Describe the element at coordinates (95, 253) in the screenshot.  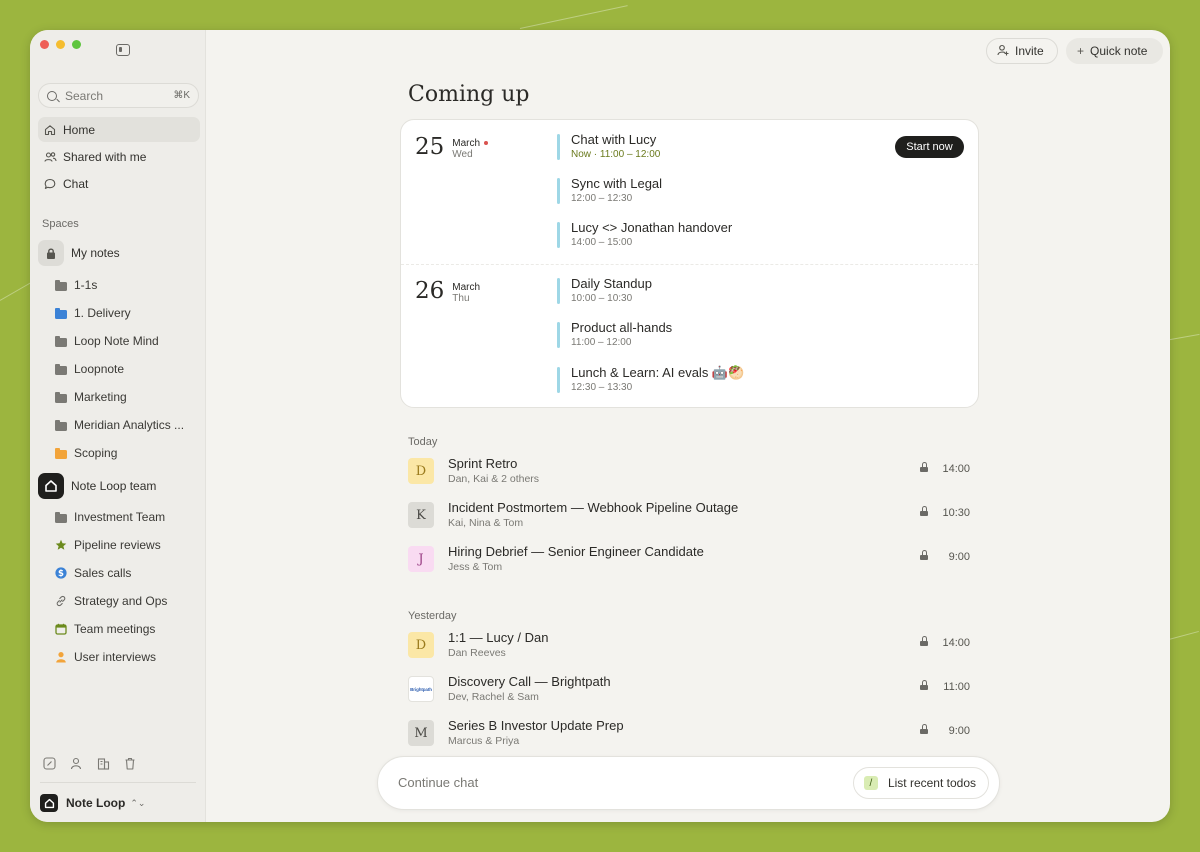
I see `space-label: My notes` at that location.